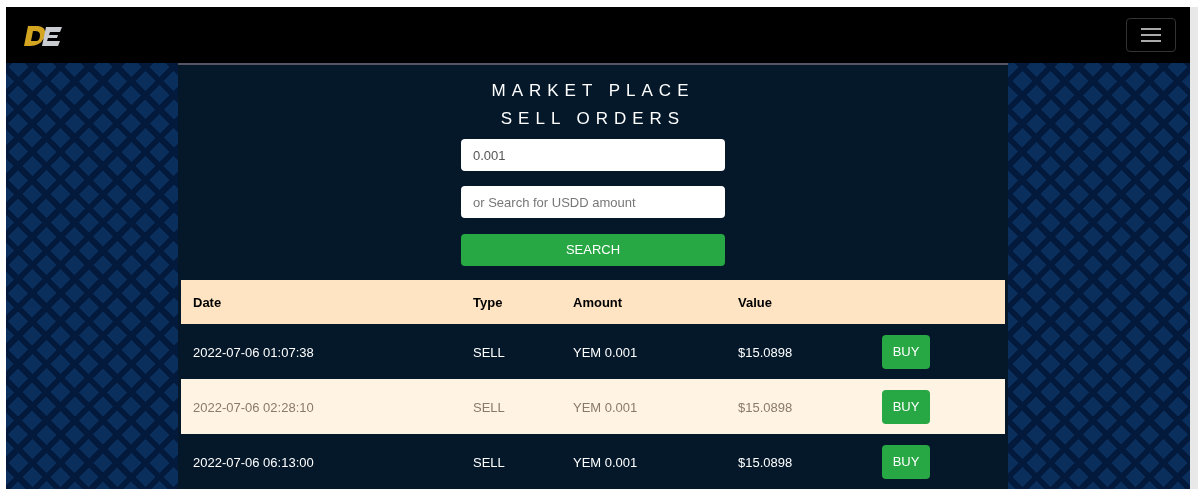  What do you see at coordinates (593, 250) in the screenshot?
I see `search-button: SEARCH` at bounding box center [593, 250].